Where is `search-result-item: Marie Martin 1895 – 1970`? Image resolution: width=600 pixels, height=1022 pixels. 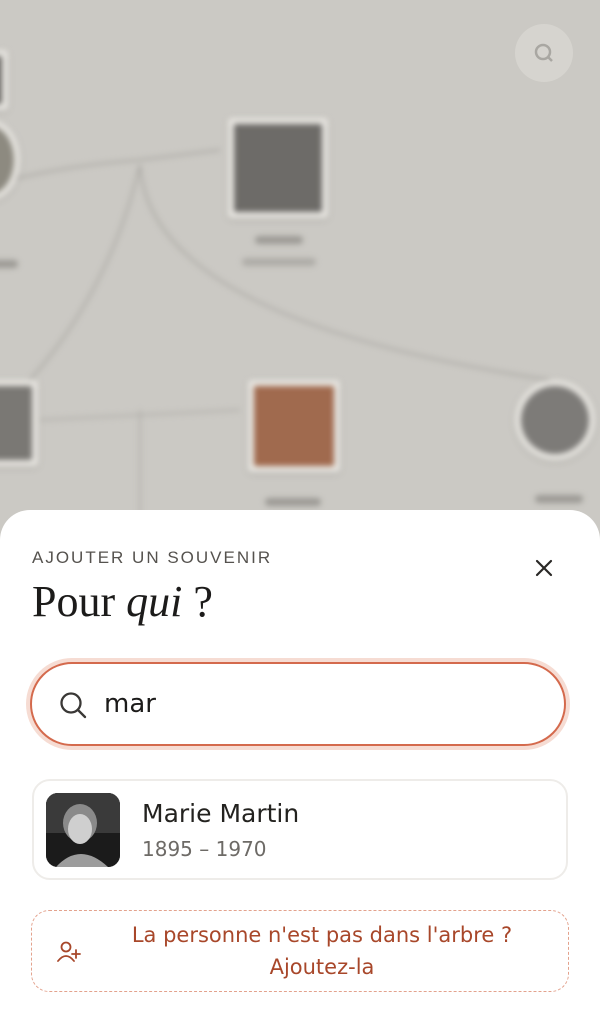 search-result-item: Marie Martin 1895 – 1970 is located at coordinates (300, 829).